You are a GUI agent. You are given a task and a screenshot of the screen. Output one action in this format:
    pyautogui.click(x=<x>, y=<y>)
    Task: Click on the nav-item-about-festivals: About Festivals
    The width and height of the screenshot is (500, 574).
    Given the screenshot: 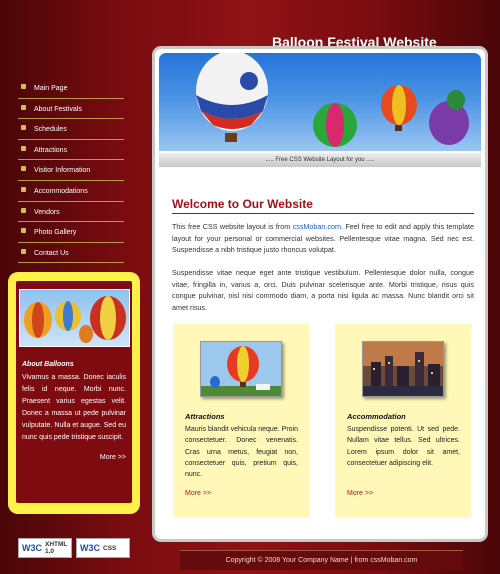 What is the action you would take?
    pyautogui.click(x=71, y=109)
    